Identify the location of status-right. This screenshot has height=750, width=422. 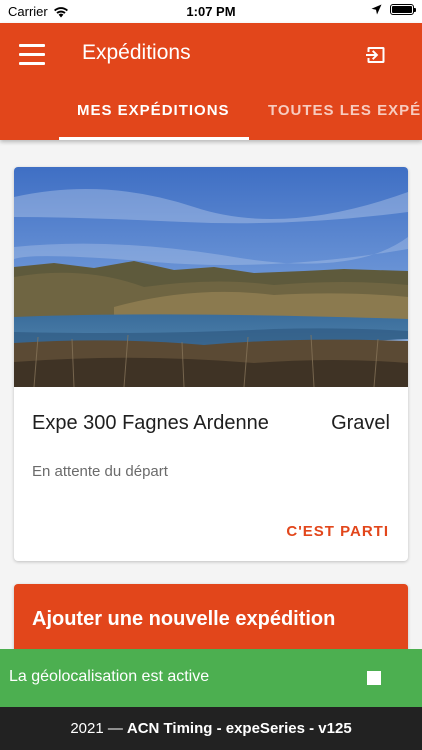
(393, 9).